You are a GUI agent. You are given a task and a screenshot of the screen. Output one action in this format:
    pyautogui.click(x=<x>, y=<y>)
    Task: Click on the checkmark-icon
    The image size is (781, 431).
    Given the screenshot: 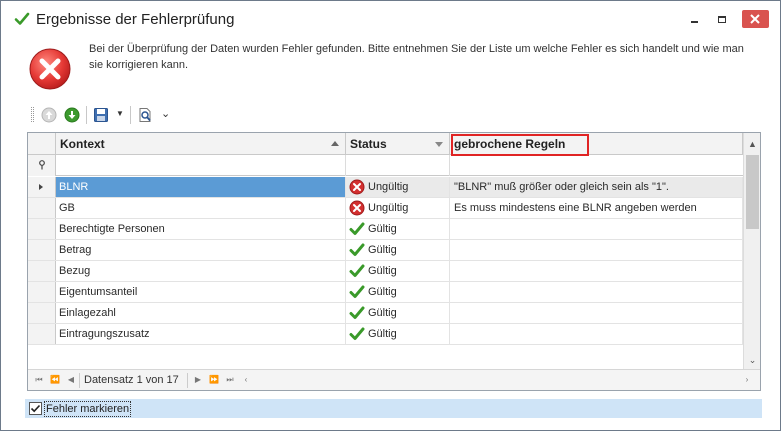 What is the action you would take?
    pyautogui.click(x=35, y=408)
    